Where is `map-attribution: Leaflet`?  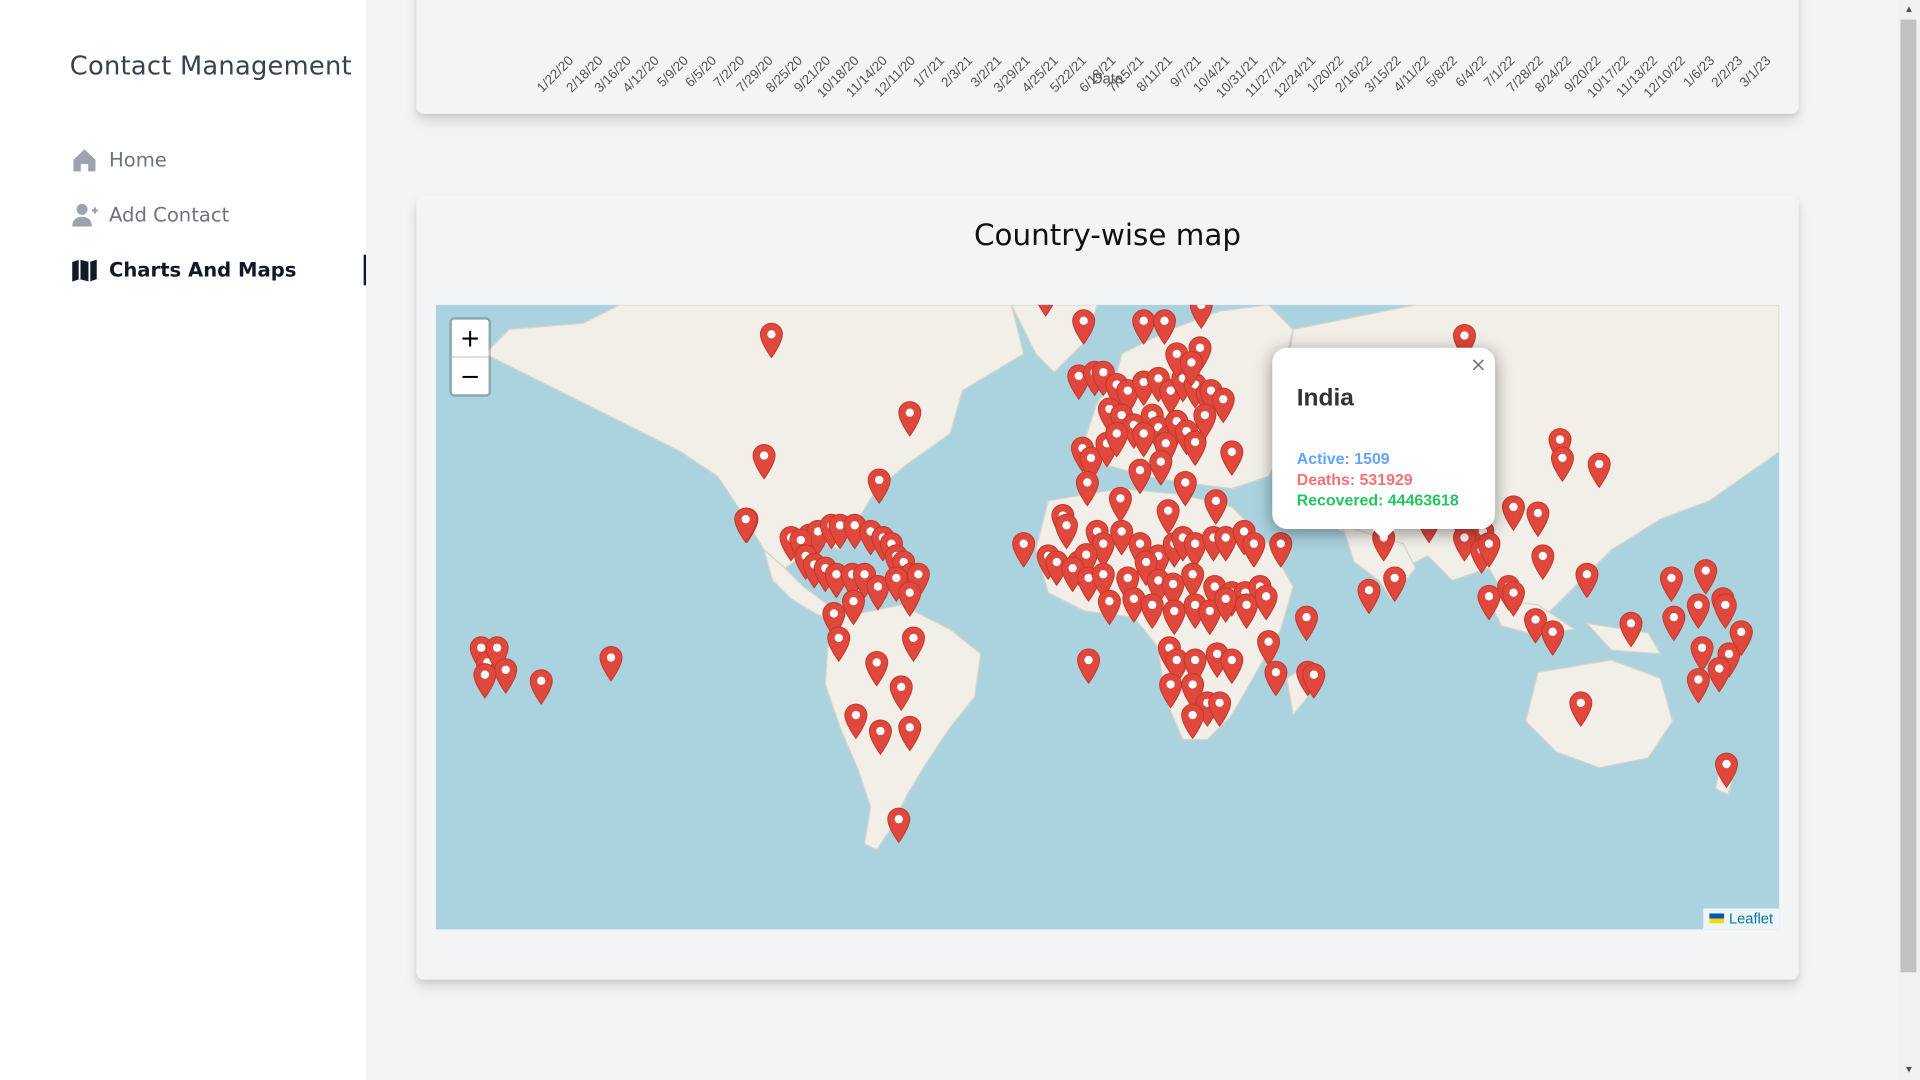
map-attribution: Leaflet is located at coordinates (1741, 919).